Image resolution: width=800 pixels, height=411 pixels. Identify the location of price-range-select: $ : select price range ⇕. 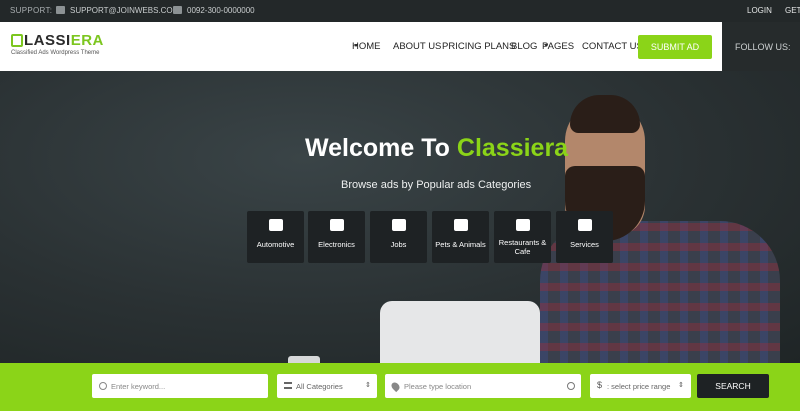
(640, 386).